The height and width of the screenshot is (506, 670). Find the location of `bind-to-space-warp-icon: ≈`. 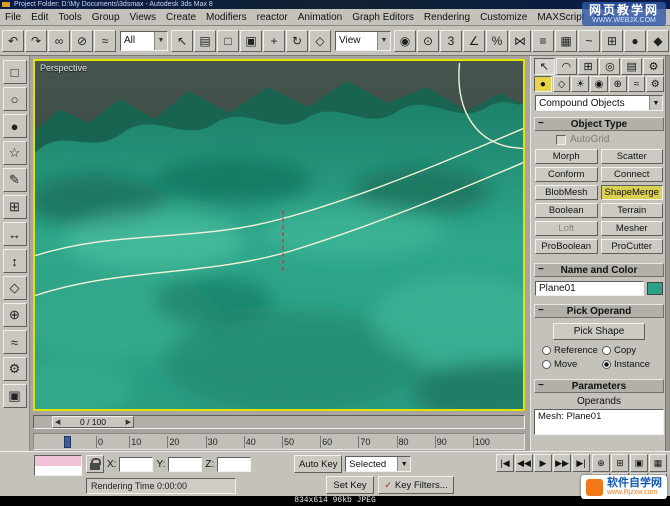

bind-to-space-warp-icon: ≈ is located at coordinates (105, 40).